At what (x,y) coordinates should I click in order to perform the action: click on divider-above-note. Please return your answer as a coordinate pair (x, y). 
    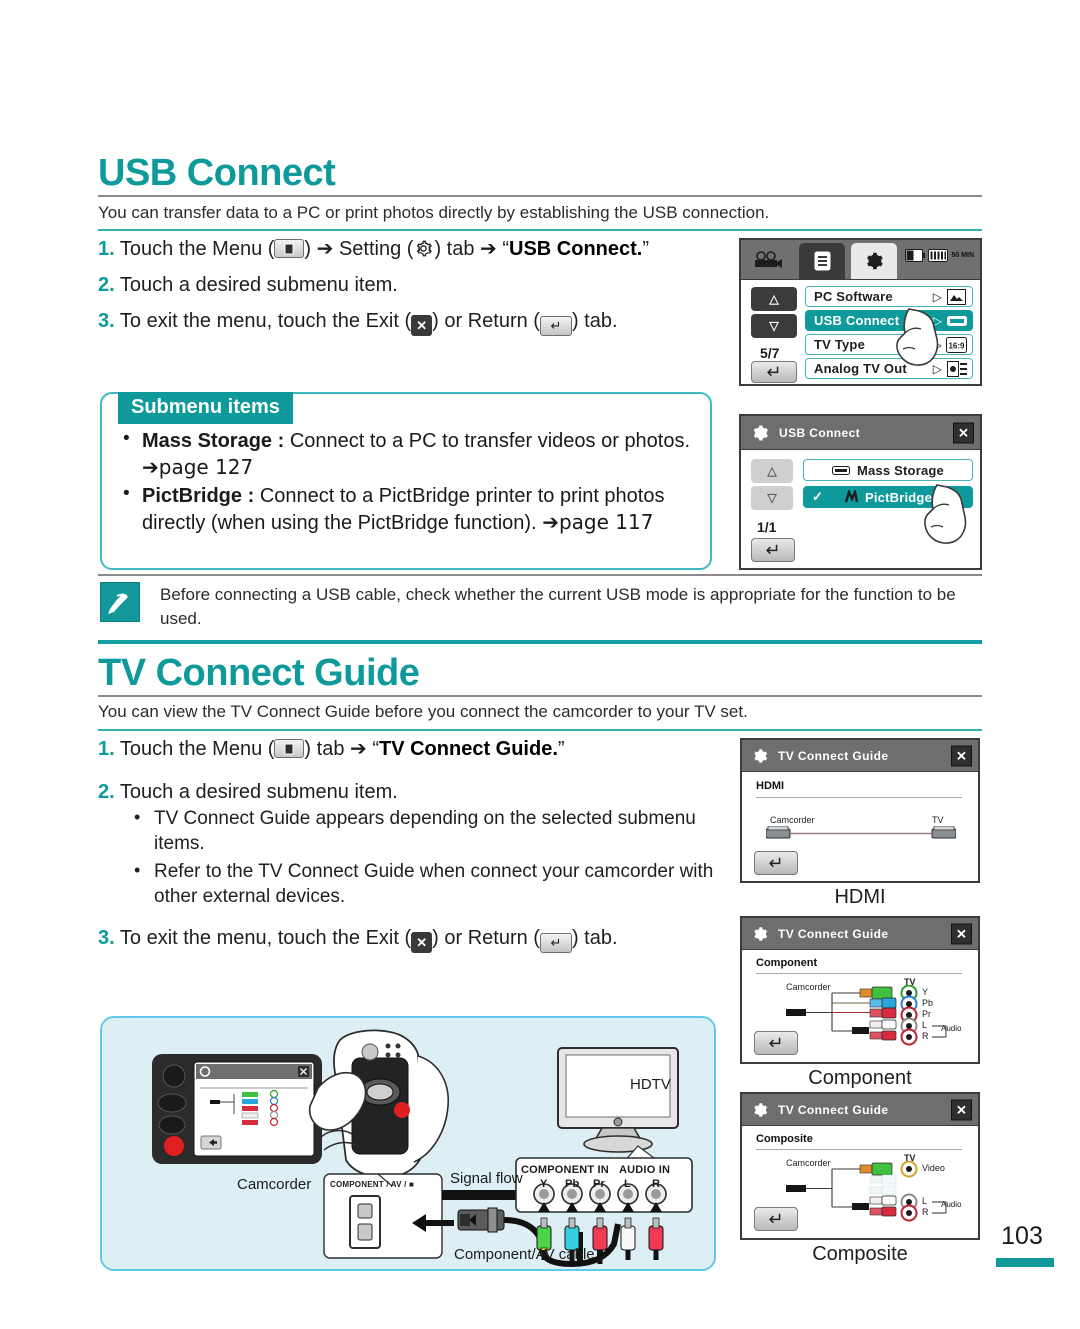
    Looking at the image, I should click on (540, 575).